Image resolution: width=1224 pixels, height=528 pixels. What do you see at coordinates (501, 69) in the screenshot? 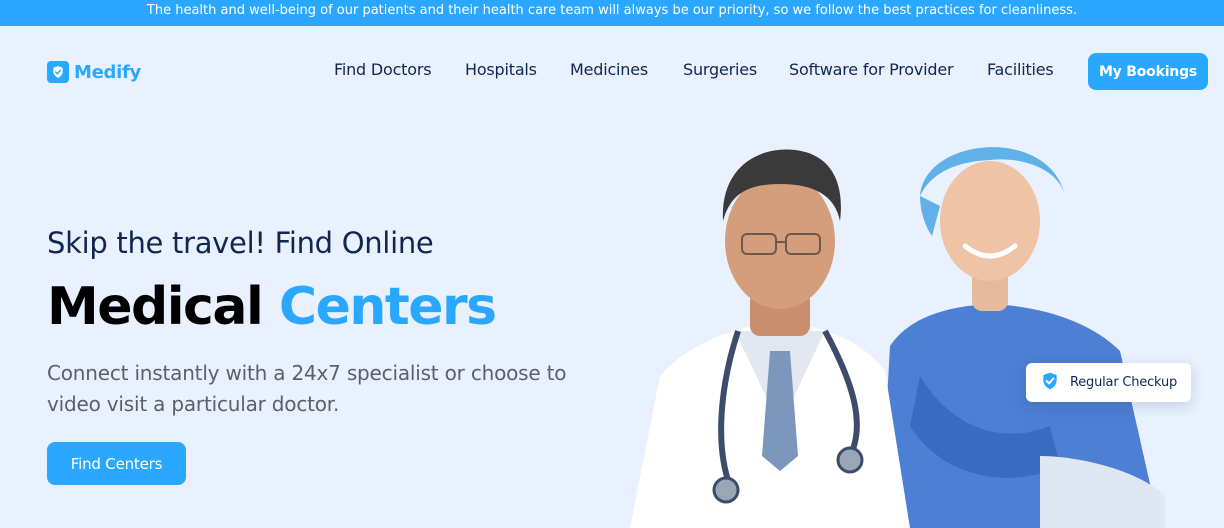
I see `nav-link-hospitals: Hospitals` at bounding box center [501, 69].